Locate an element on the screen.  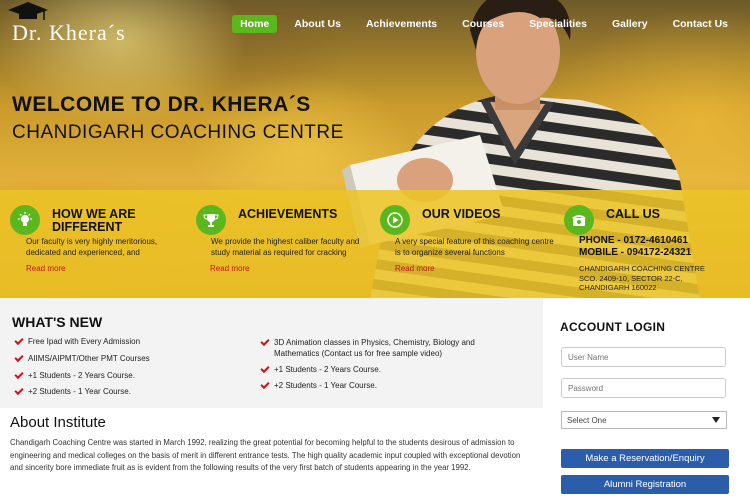
feature-title: ACHIEVEMENTS is located at coordinates (288, 214).